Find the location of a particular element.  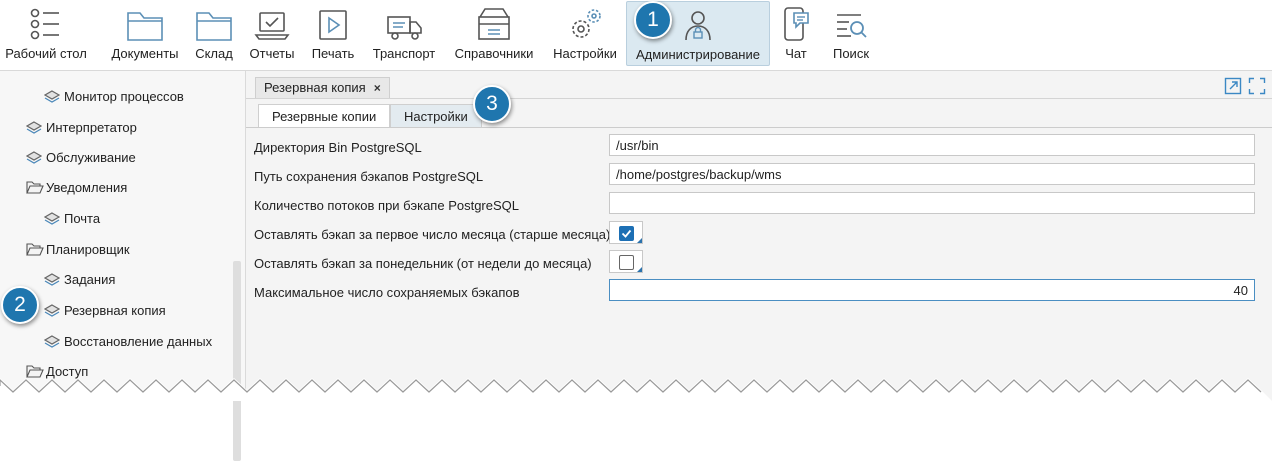

tree-item-label: Интерпретатор is located at coordinates (91, 127).